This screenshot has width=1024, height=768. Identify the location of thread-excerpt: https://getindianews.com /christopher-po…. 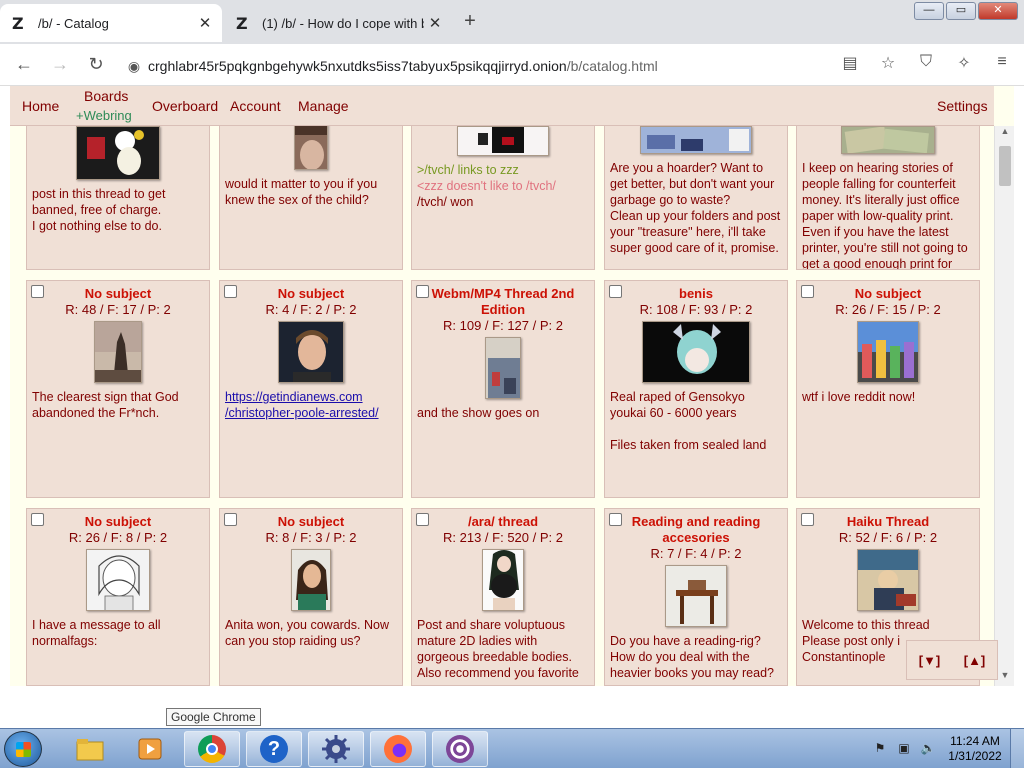
(311, 402).